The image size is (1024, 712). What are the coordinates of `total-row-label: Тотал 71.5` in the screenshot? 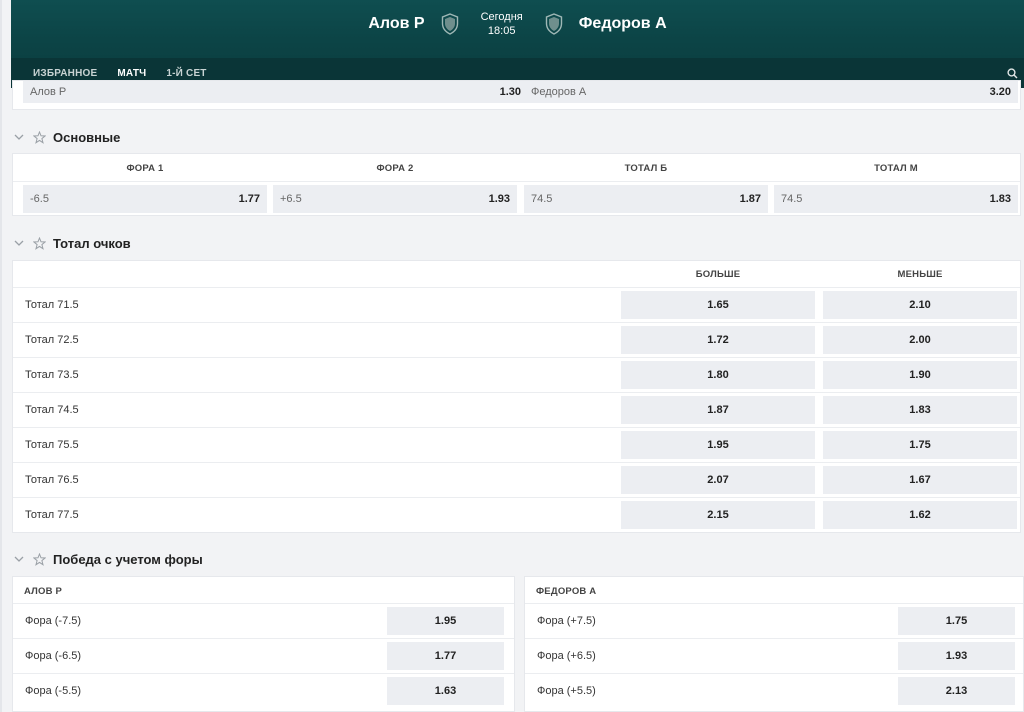 It's located at (52, 305).